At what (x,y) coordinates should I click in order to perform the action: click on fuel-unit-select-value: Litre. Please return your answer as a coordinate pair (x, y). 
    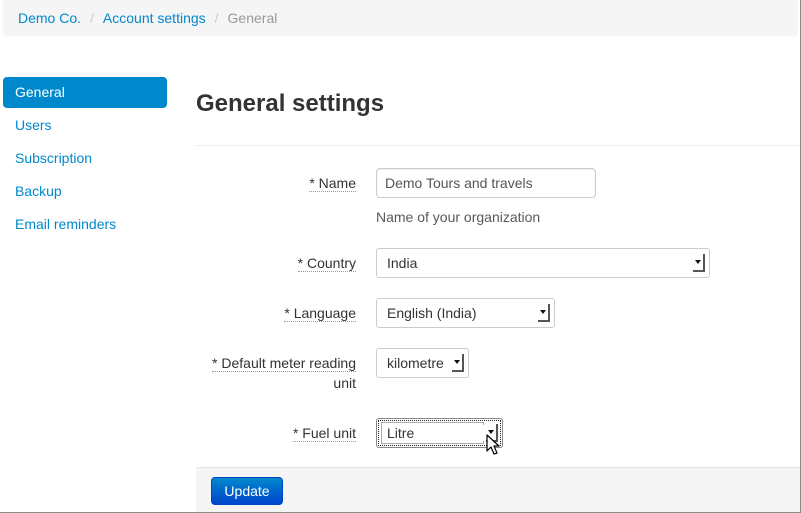
    Looking at the image, I should click on (436, 433).